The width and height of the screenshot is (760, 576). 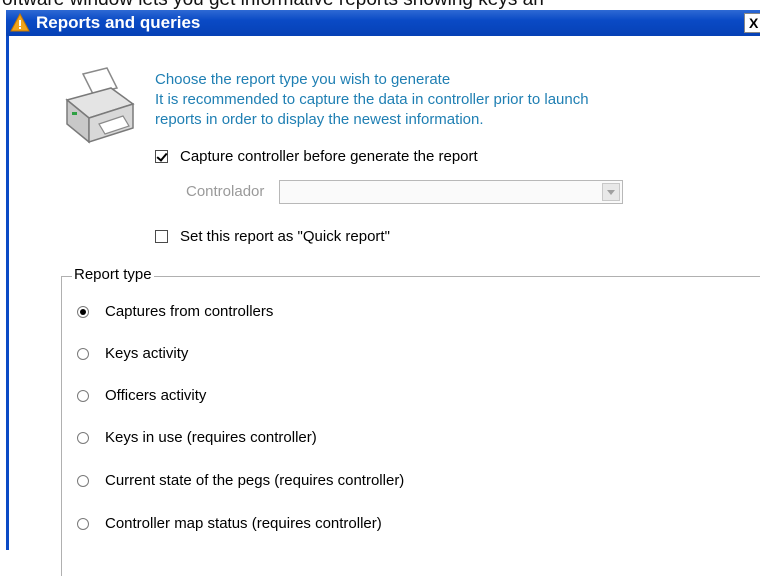 I want to click on report-option-label: Keys activity, so click(x=147, y=353).